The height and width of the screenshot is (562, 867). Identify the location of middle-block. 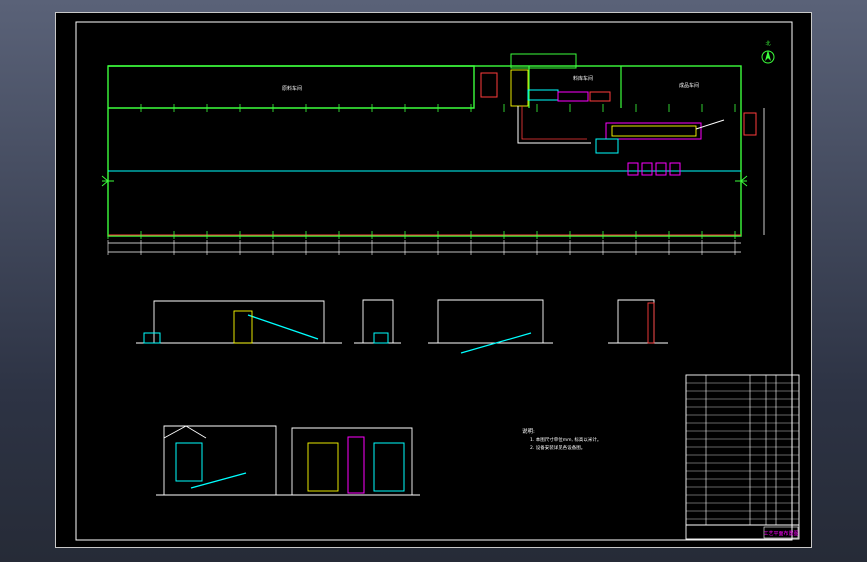
(575, 87).